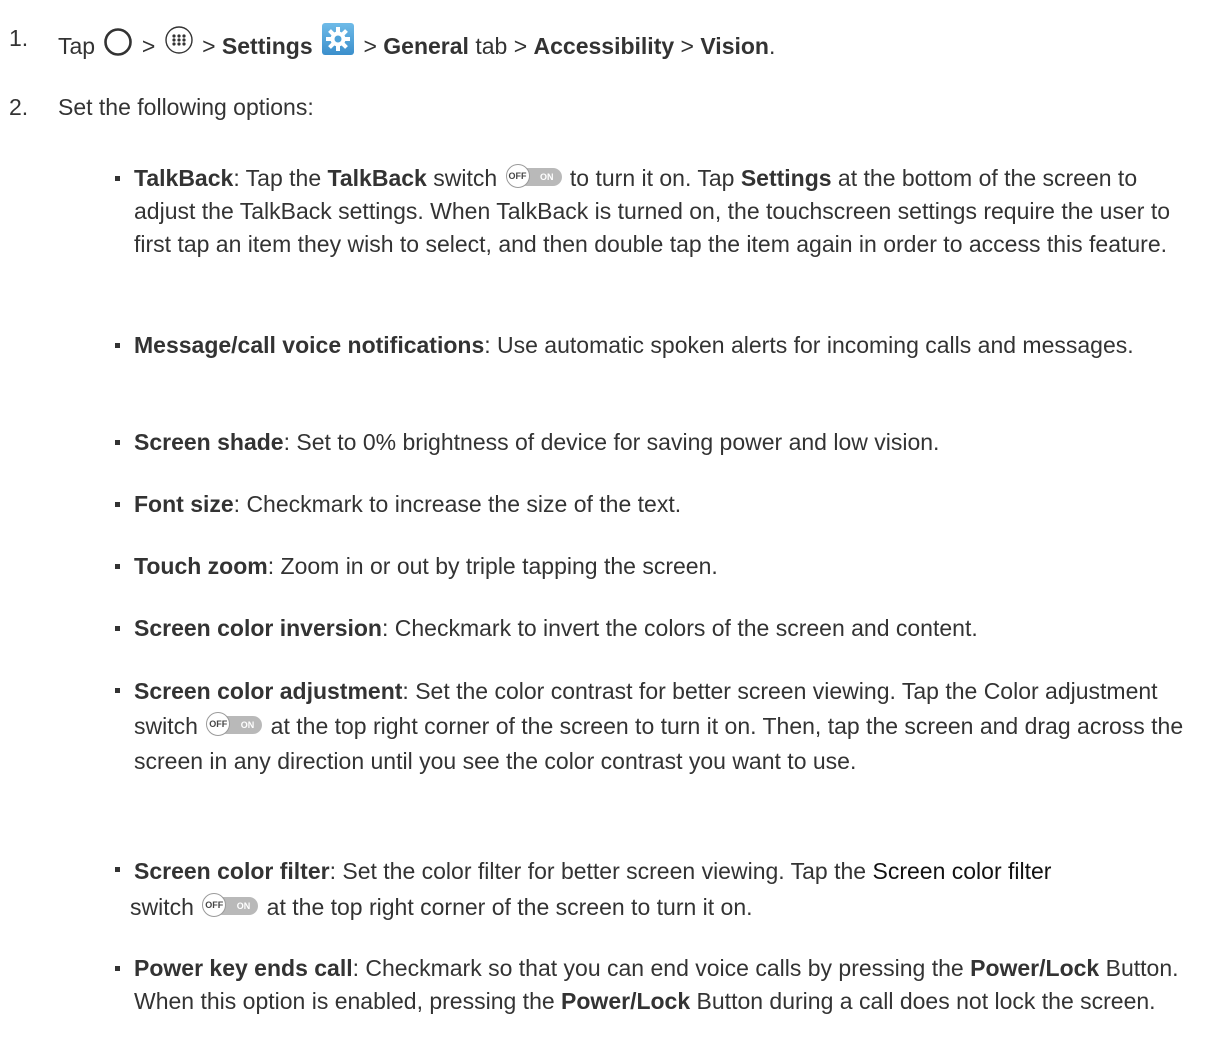 Image resolution: width=1215 pixels, height=1057 pixels. Describe the element at coordinates (734, 46) in the screenshot. I see `vision-label: Vision` at that location.